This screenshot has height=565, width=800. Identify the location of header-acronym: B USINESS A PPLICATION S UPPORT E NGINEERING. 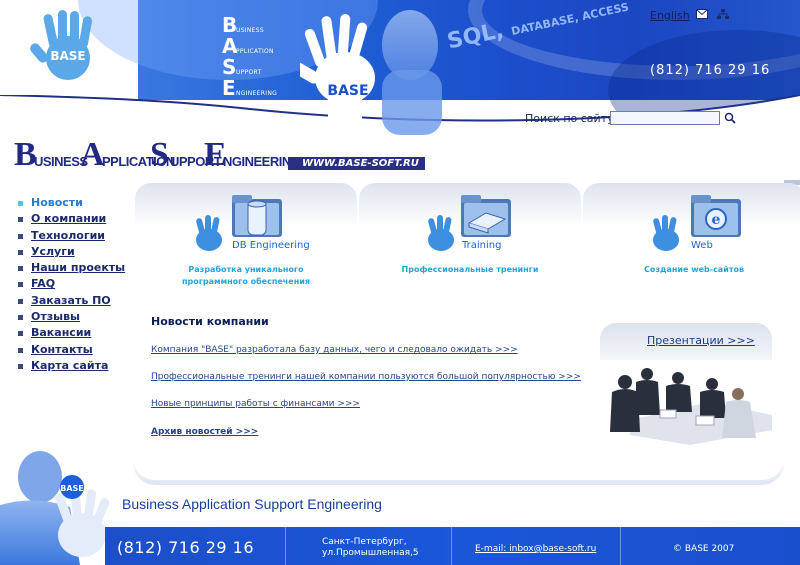
(250, 56).